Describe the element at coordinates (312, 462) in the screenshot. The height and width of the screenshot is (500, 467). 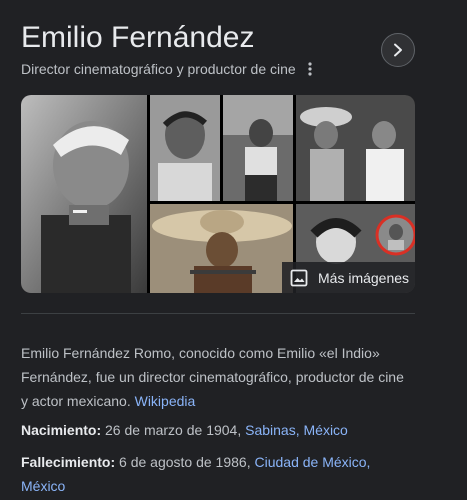
I see `death-place-link: Ciudad de México,` at that location.